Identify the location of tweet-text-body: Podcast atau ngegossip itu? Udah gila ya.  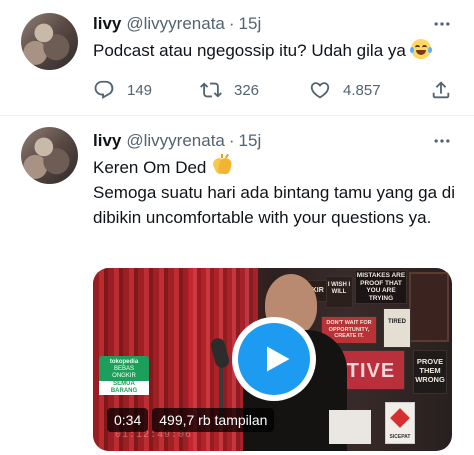
(249, 50).